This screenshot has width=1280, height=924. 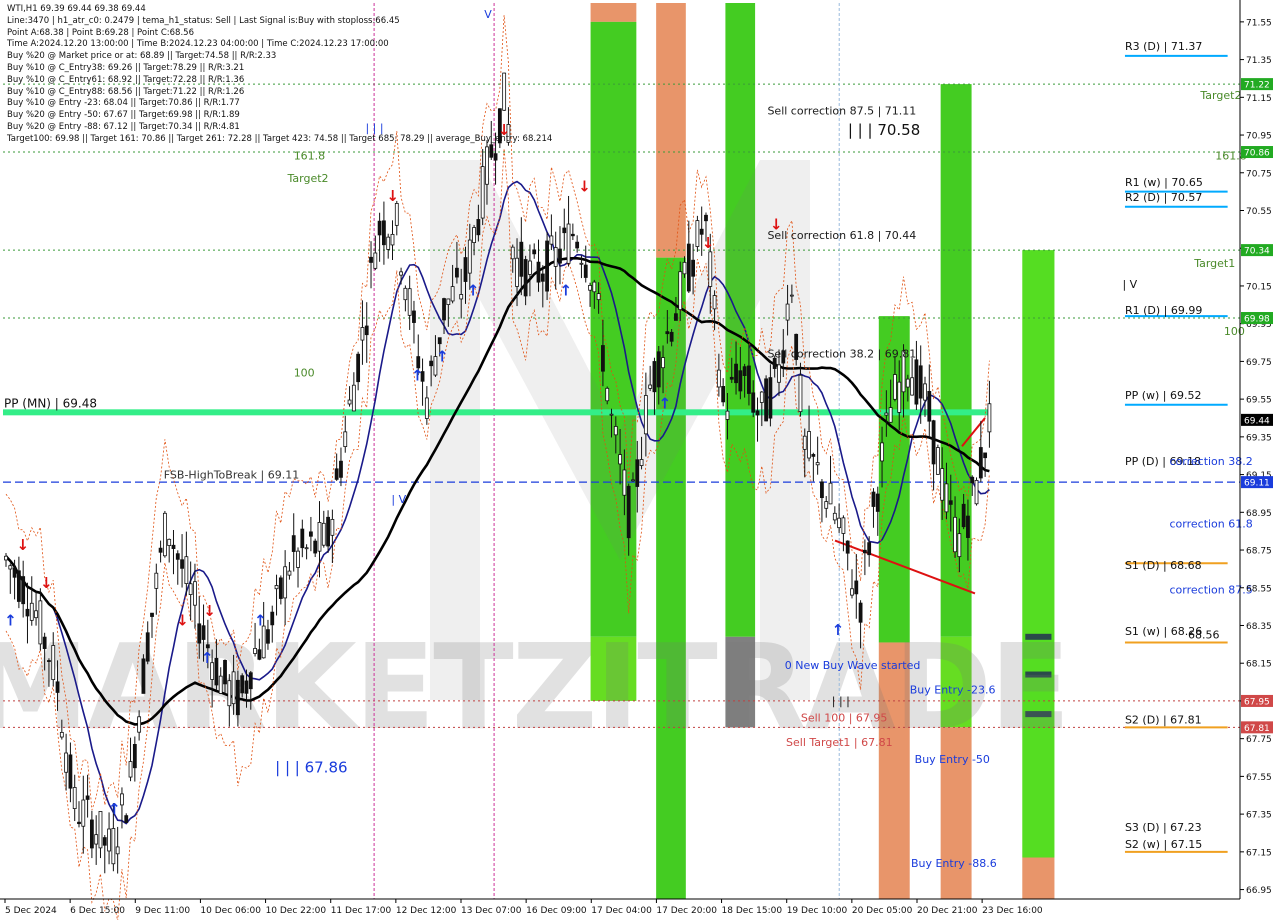 What do you see at coordinates (1259, 891) in the screenshot?
I see `y-tick-label: 66.95` at bounding box center [1259, 891].